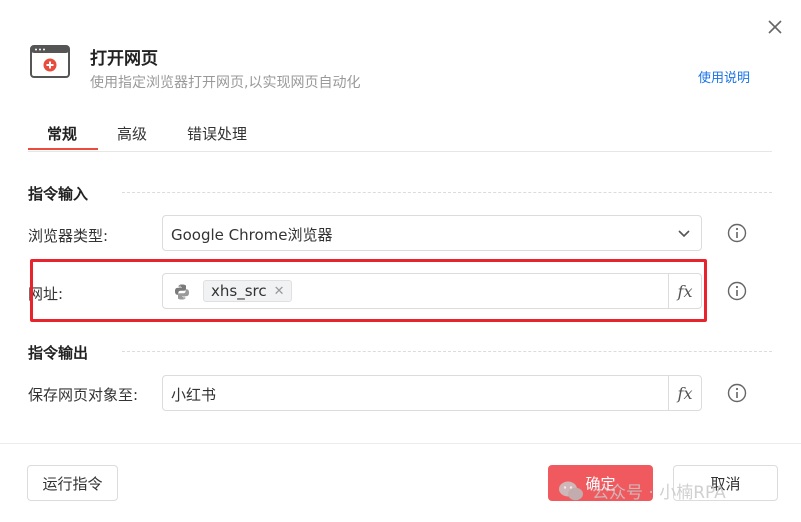 The image size is (801, 522). What do you see at coordinates (571, 490) in the screenshot?
I see `wechat-icon` at bounding box center [571, 490].